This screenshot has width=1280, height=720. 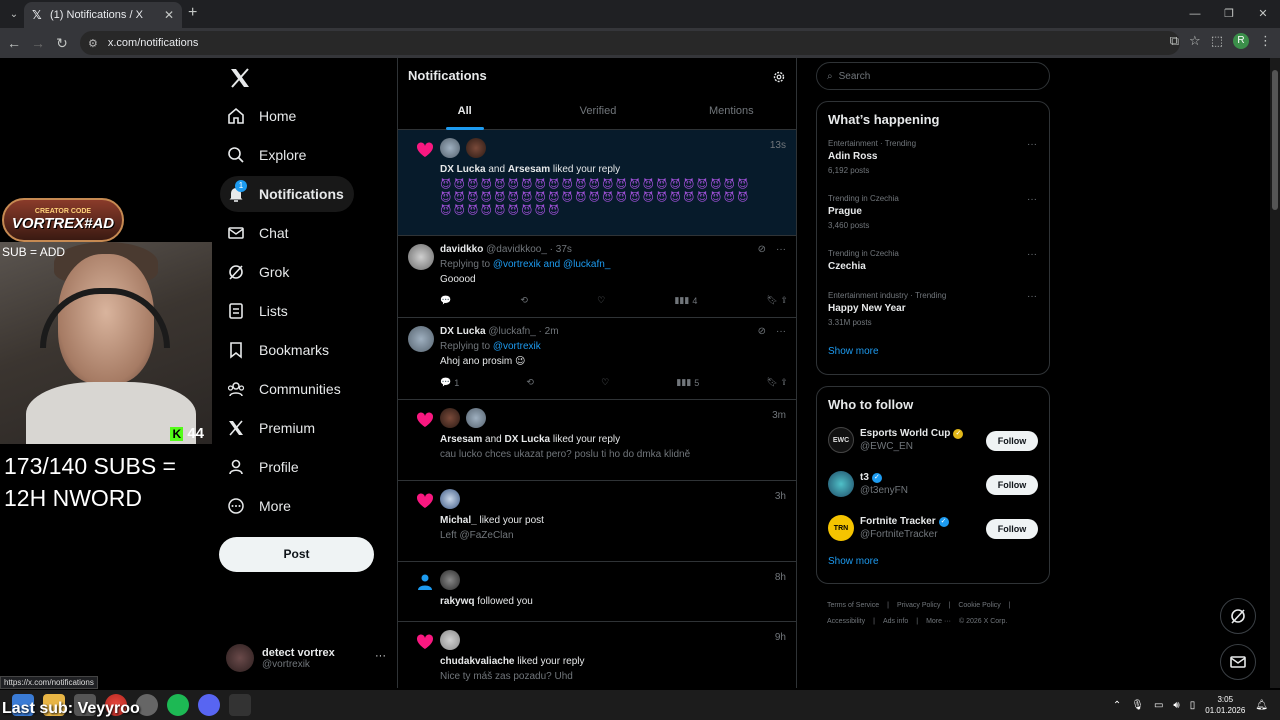 What do you see at coordinates (209, 705) in the screenshot?
I see `discord-icon` at bounding box center [209, 705].